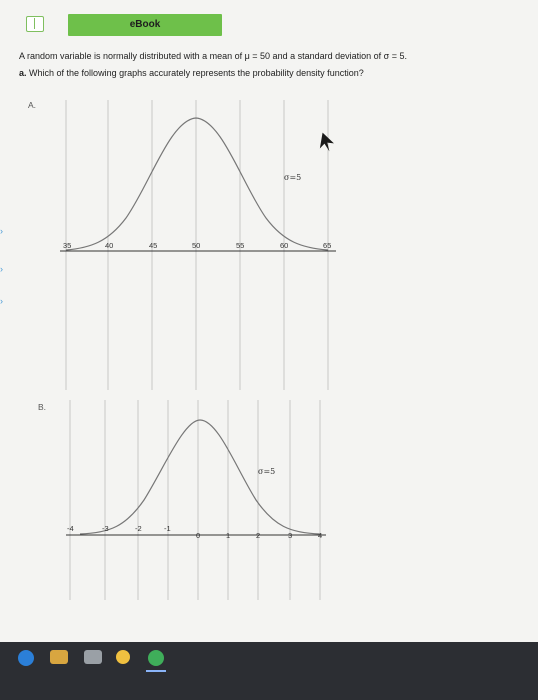 The width and height of the screenshot is (538, 700). What do you see at coordinates (67, 245) in the screenshot?
I see `option-a-tick: 35` at bounding box center [67, 245].